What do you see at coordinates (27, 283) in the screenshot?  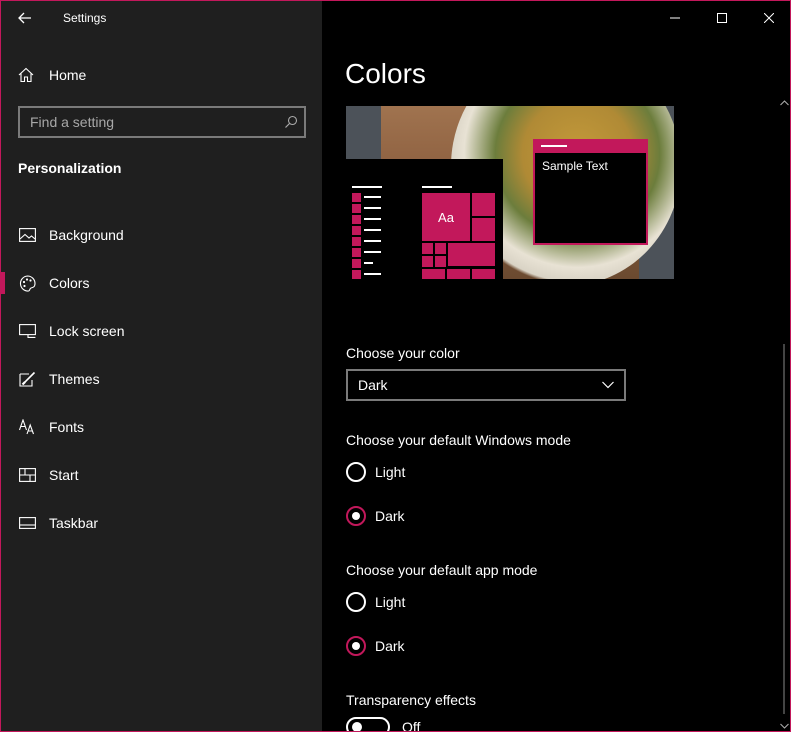 I see `palette-icon` at bounding box center [27, 283].